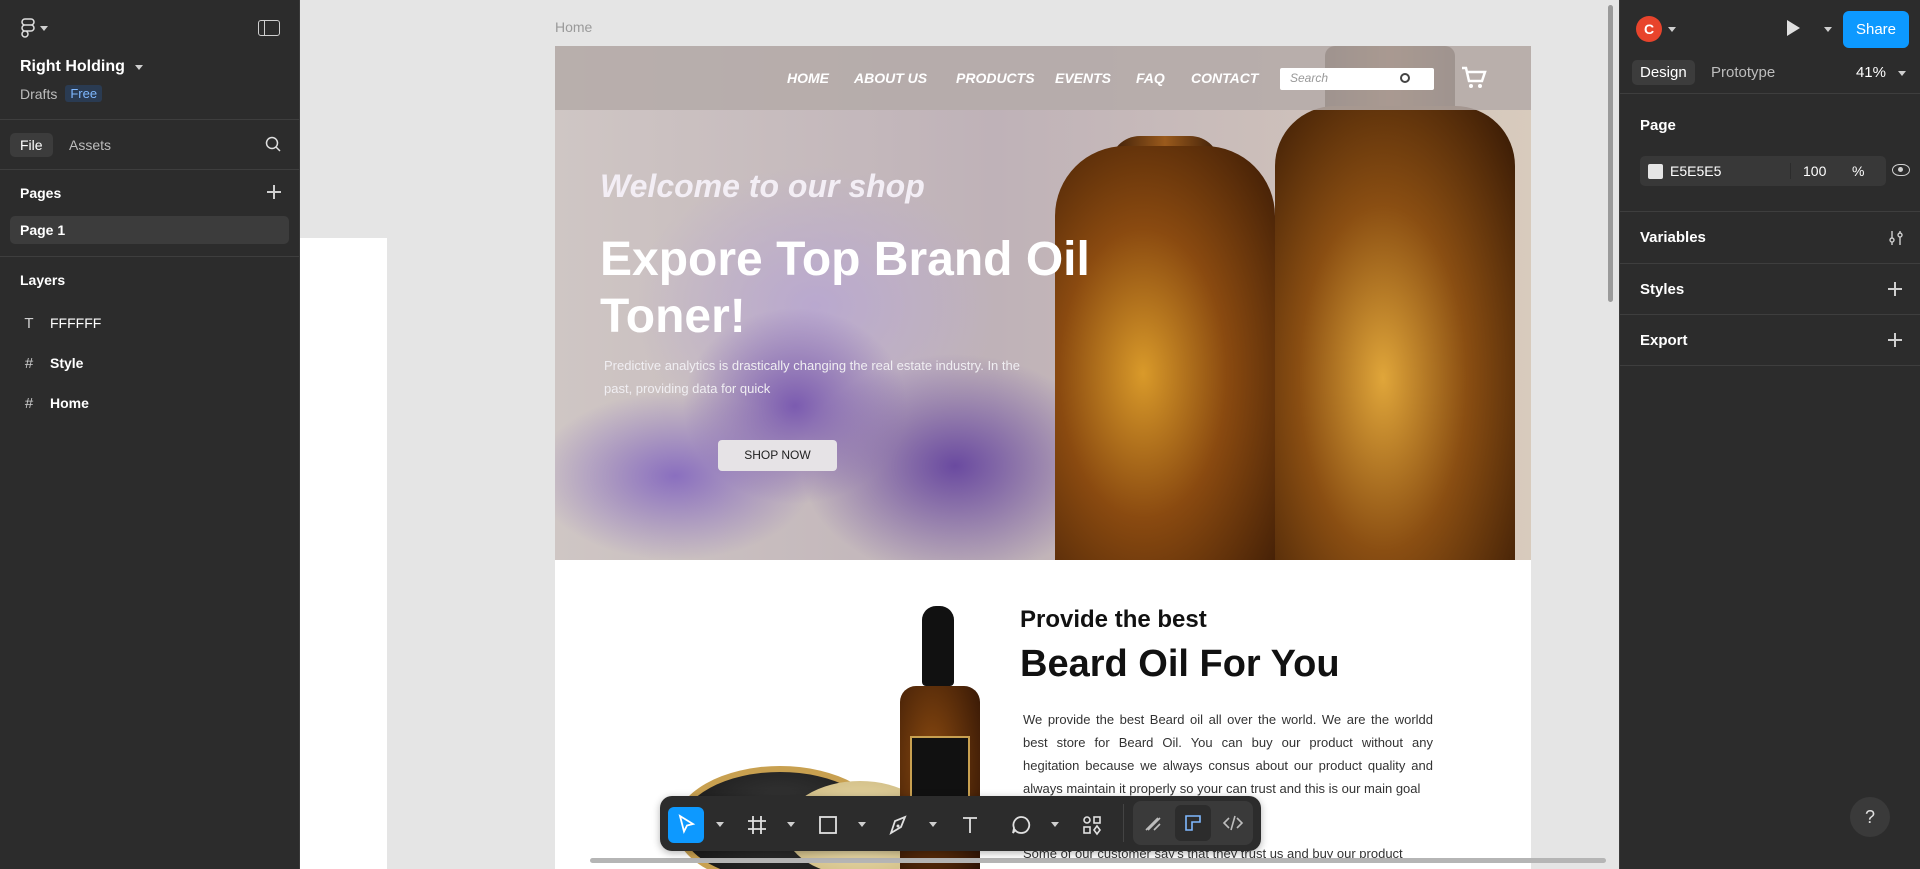 Image resolution: width=1920 pixels, height=869 pixels. I want to click on move-tool-button, so click(686, 825).